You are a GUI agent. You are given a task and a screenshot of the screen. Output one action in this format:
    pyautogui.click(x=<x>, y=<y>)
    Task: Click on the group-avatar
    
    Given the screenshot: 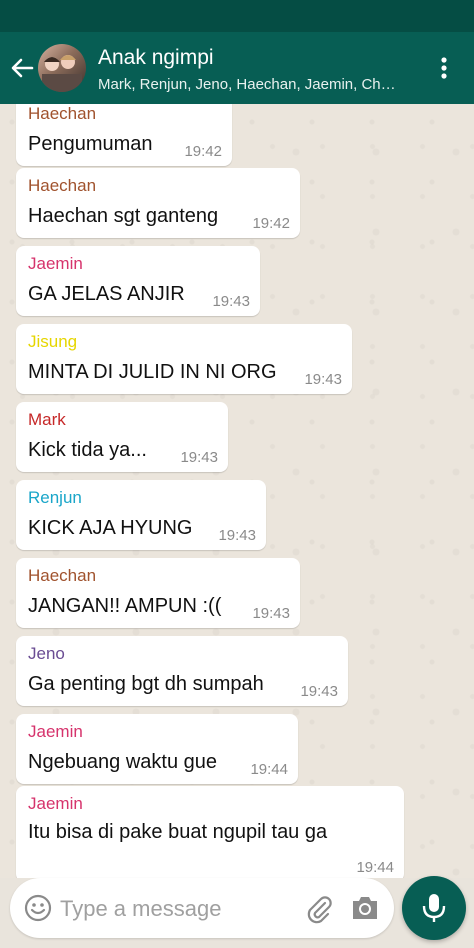 What is the action you would take?
    pyautogui.click(x=62, y=68)
    